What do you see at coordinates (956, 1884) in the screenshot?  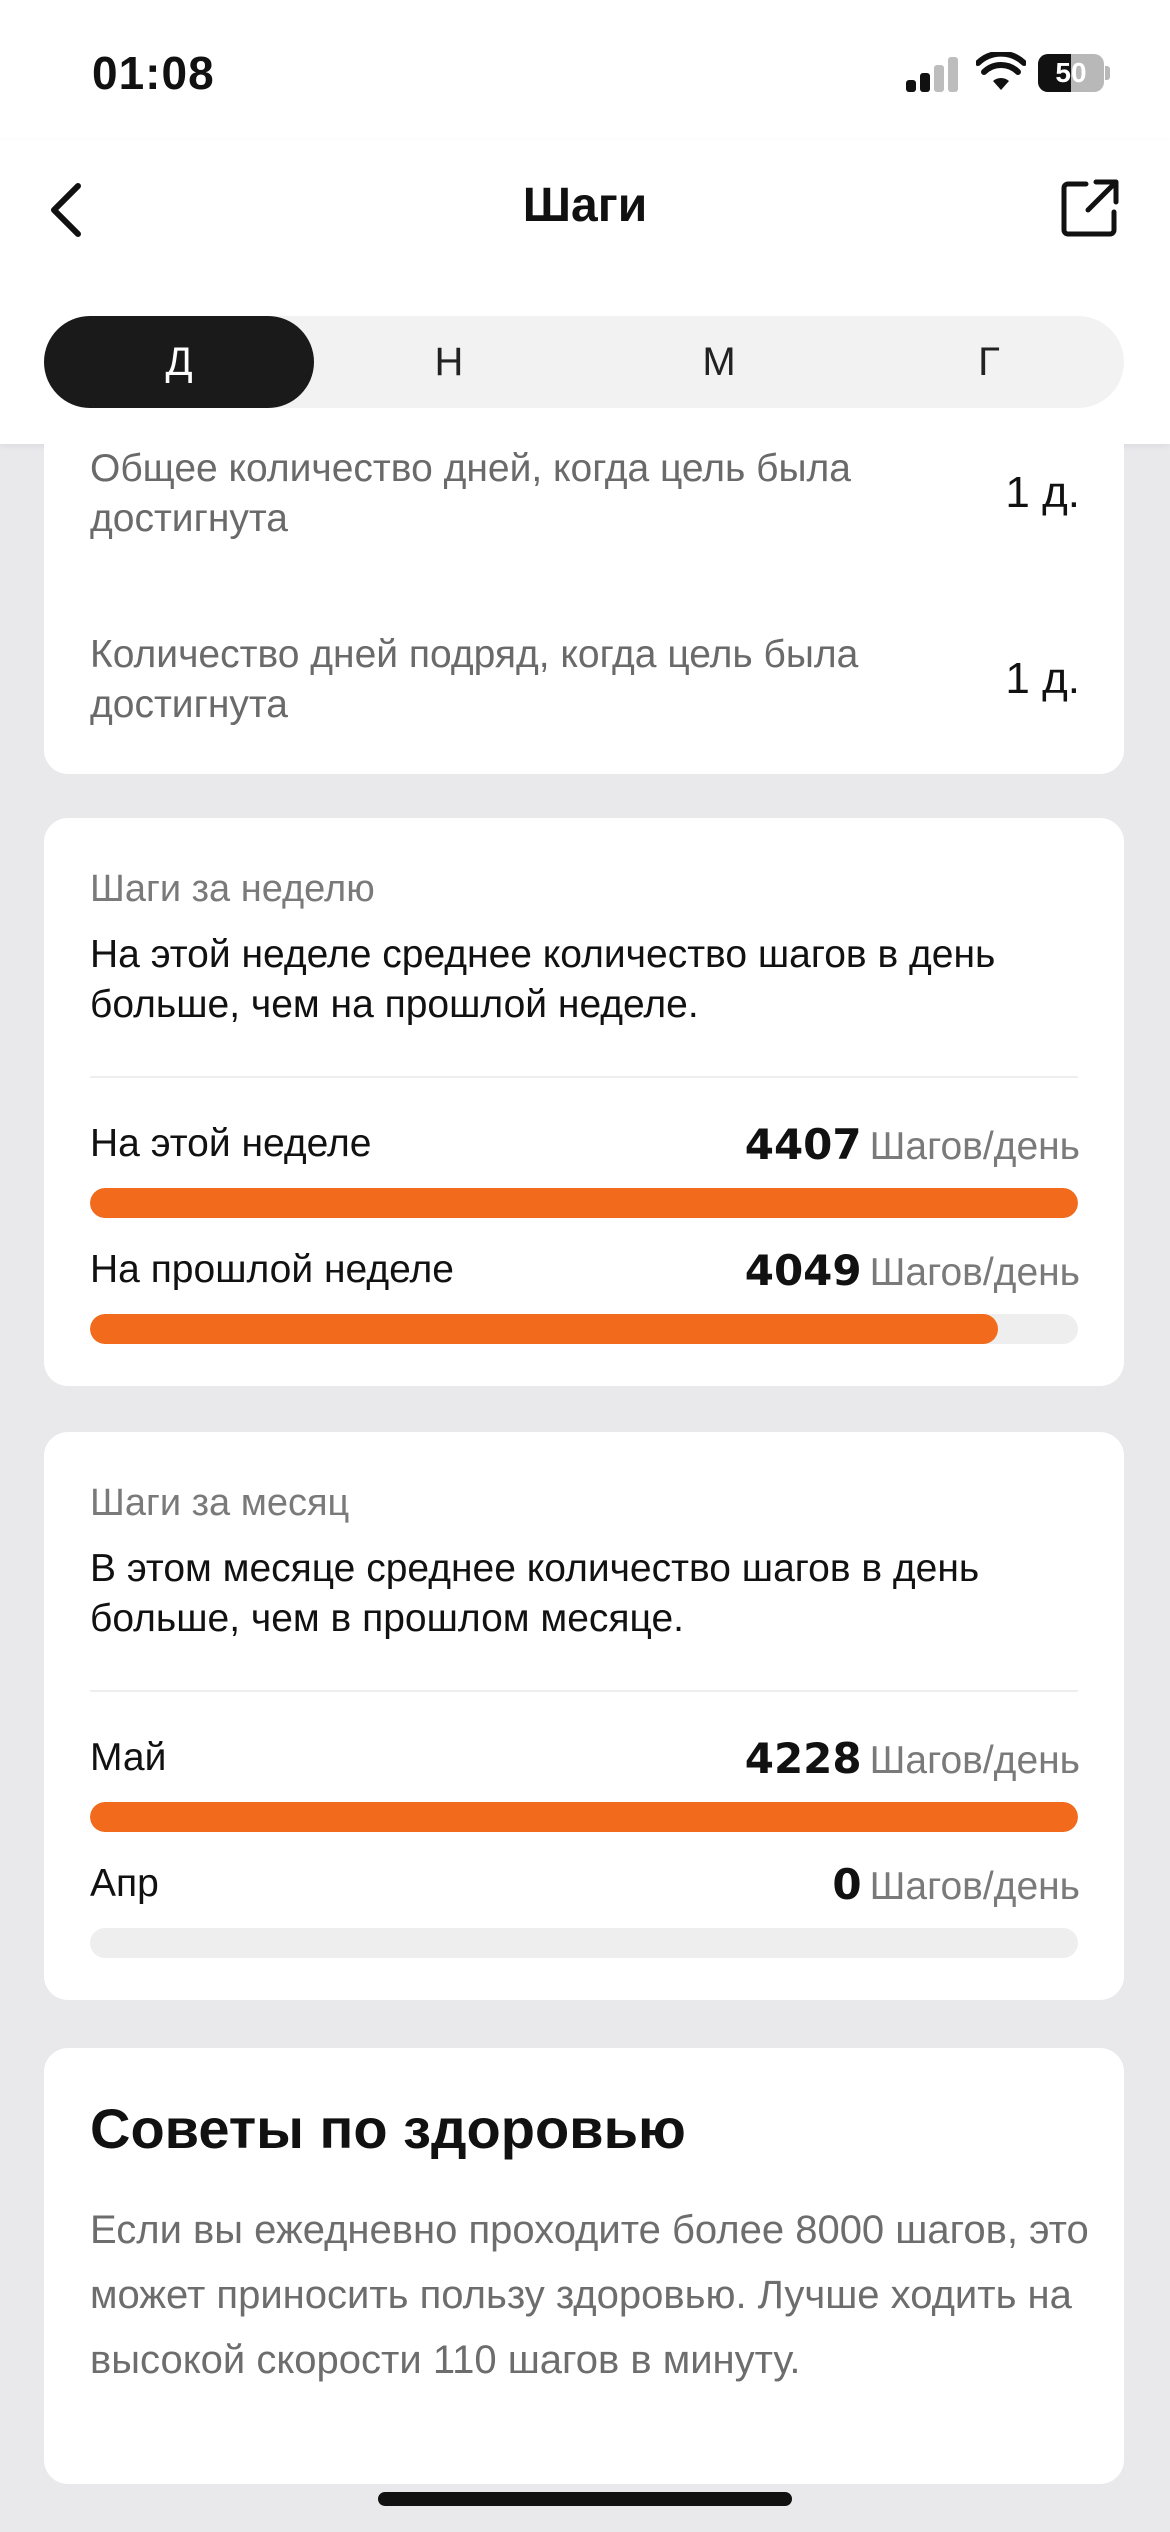 I see `previous-month-value: 0 Шагов/день` at bounding box center [956, 1884].